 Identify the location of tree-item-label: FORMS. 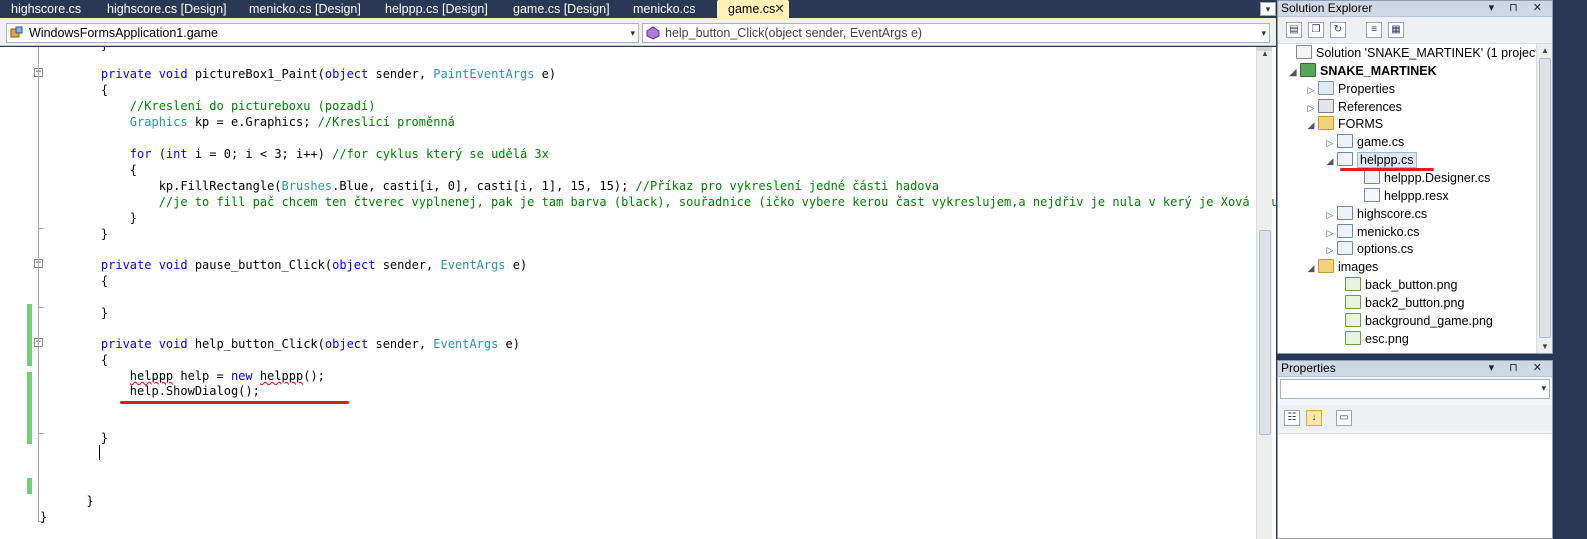
(1361, 124).